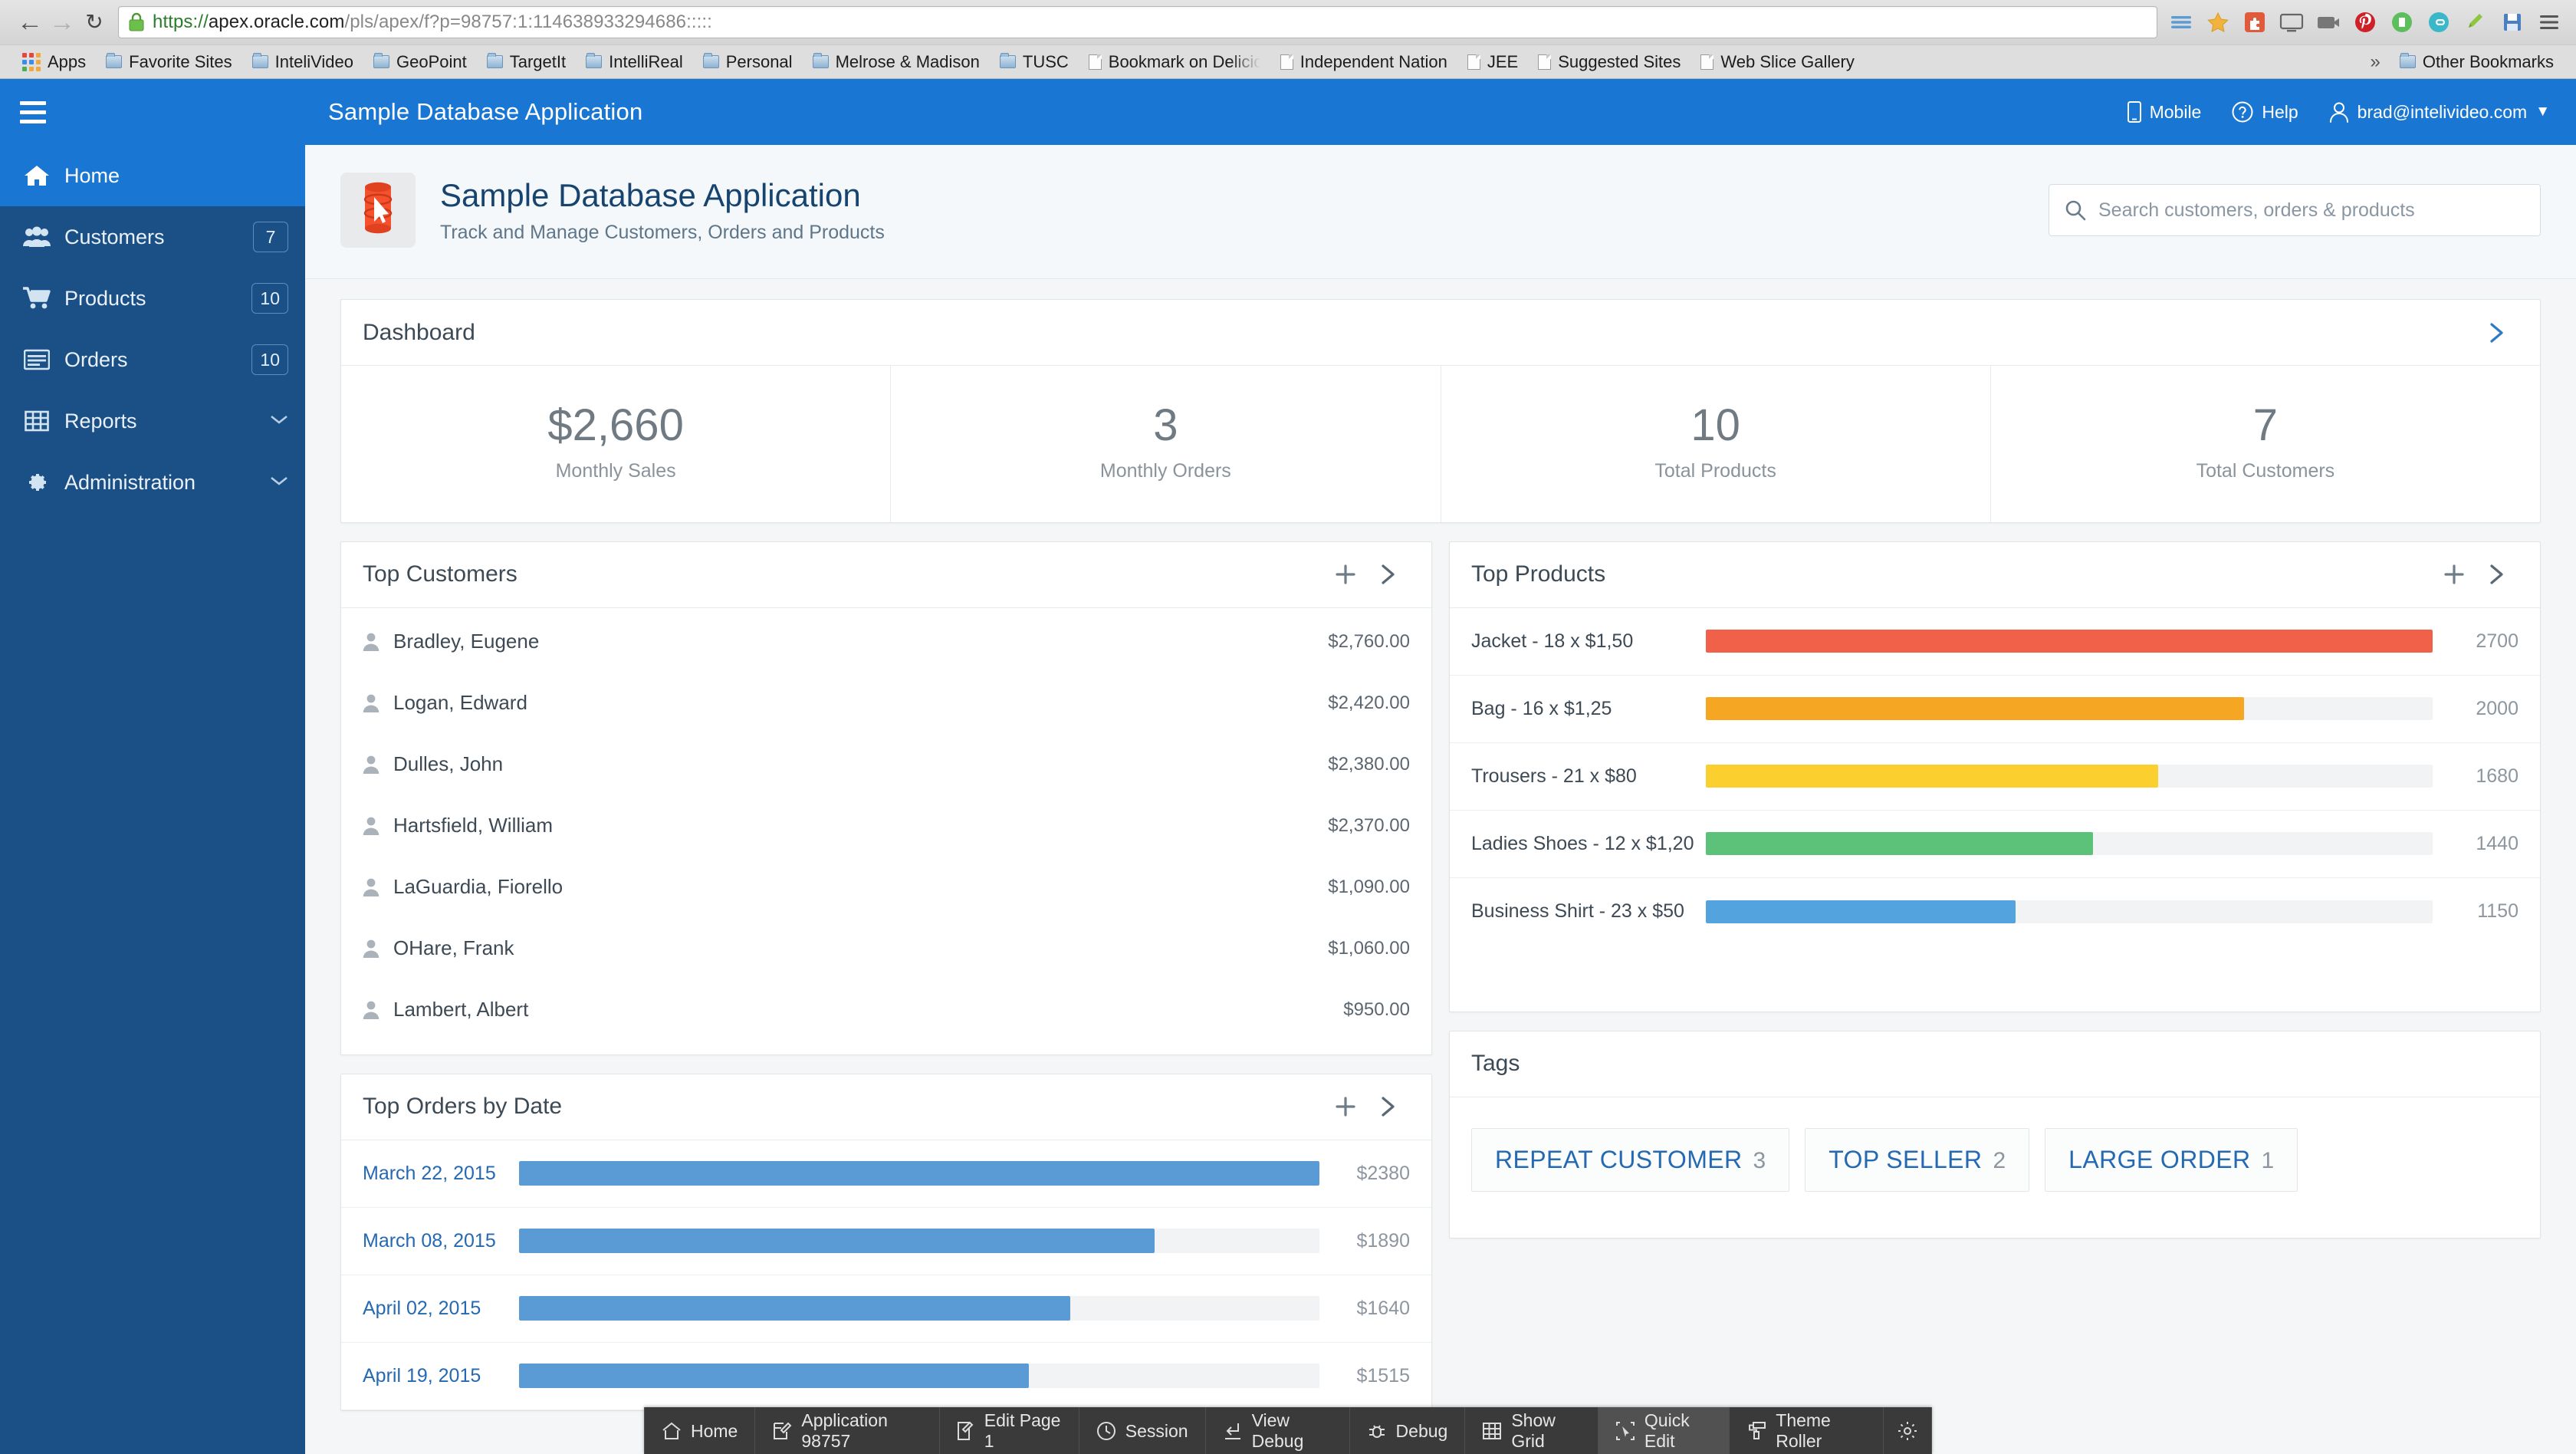 The image size is (2576, 1454). What do you see at coordinates (1503, 61) in the screenshot?
I see `bookmark-label: JEE` at bounding box center [1503, 61].